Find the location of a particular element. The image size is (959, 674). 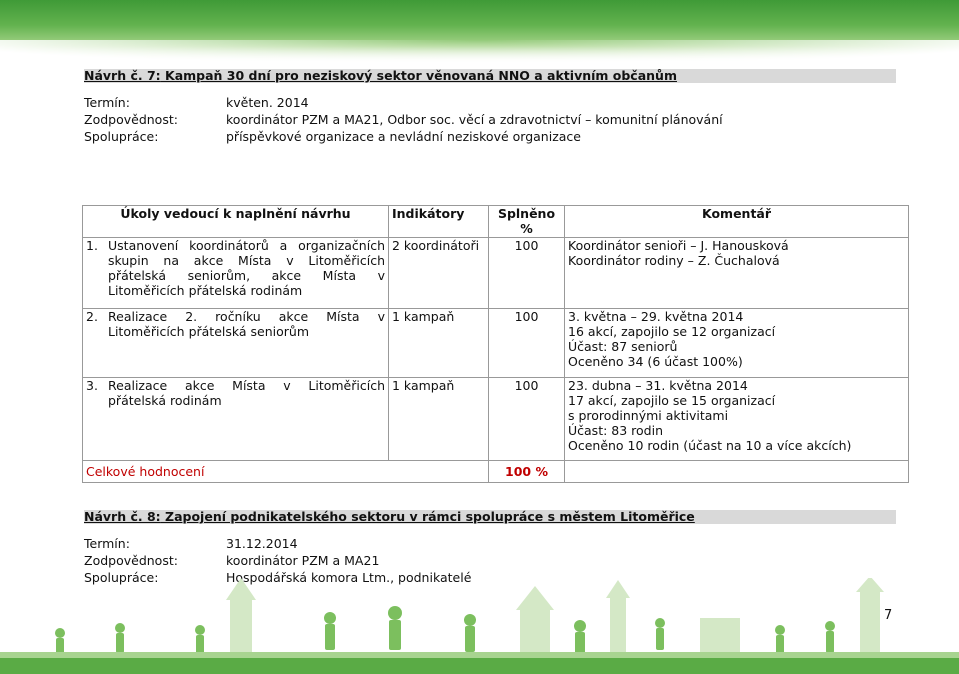

meta-value: 31.12.2014 is located at coordinates (262, 543).